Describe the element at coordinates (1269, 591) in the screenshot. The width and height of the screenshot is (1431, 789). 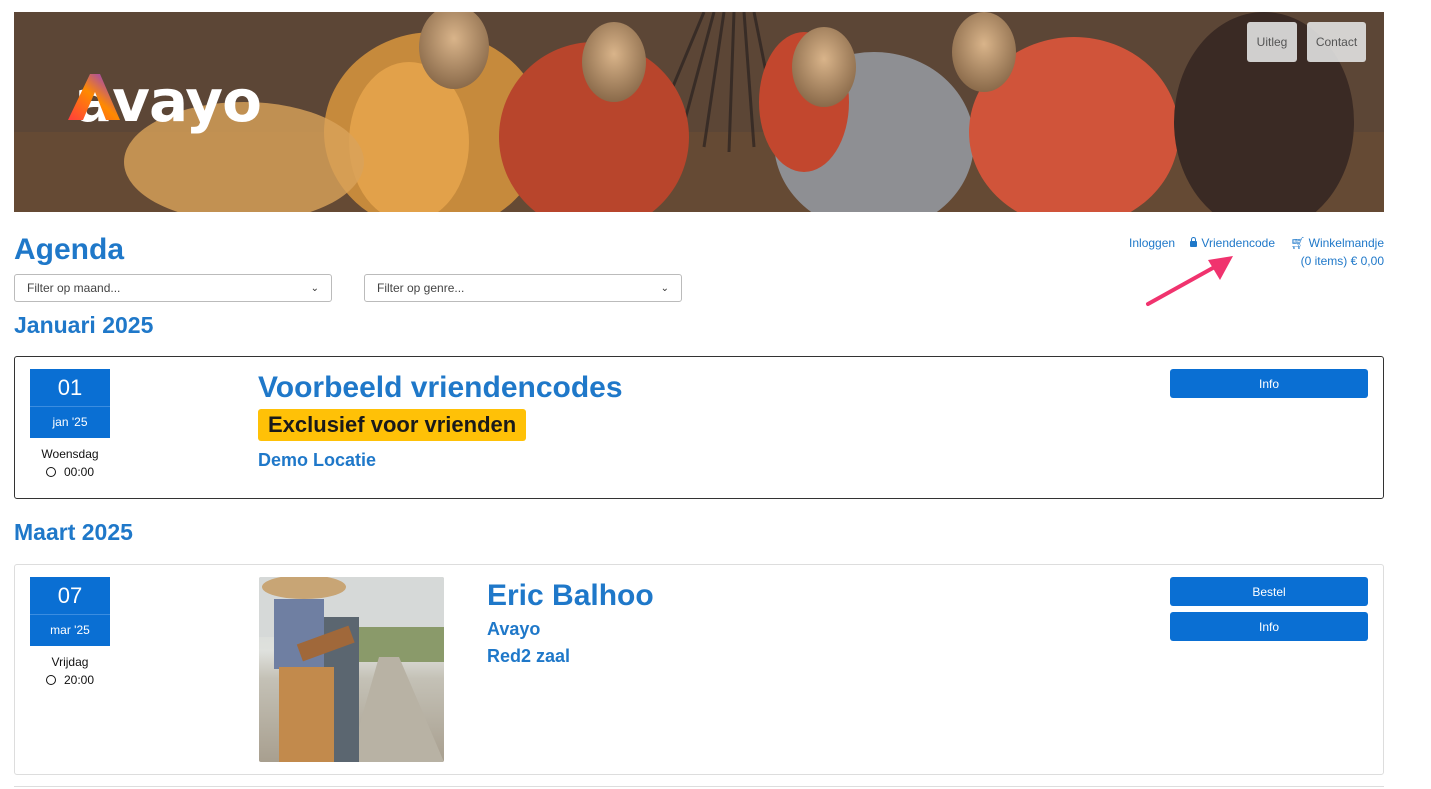
I see `order-button: Bestel` at that location.